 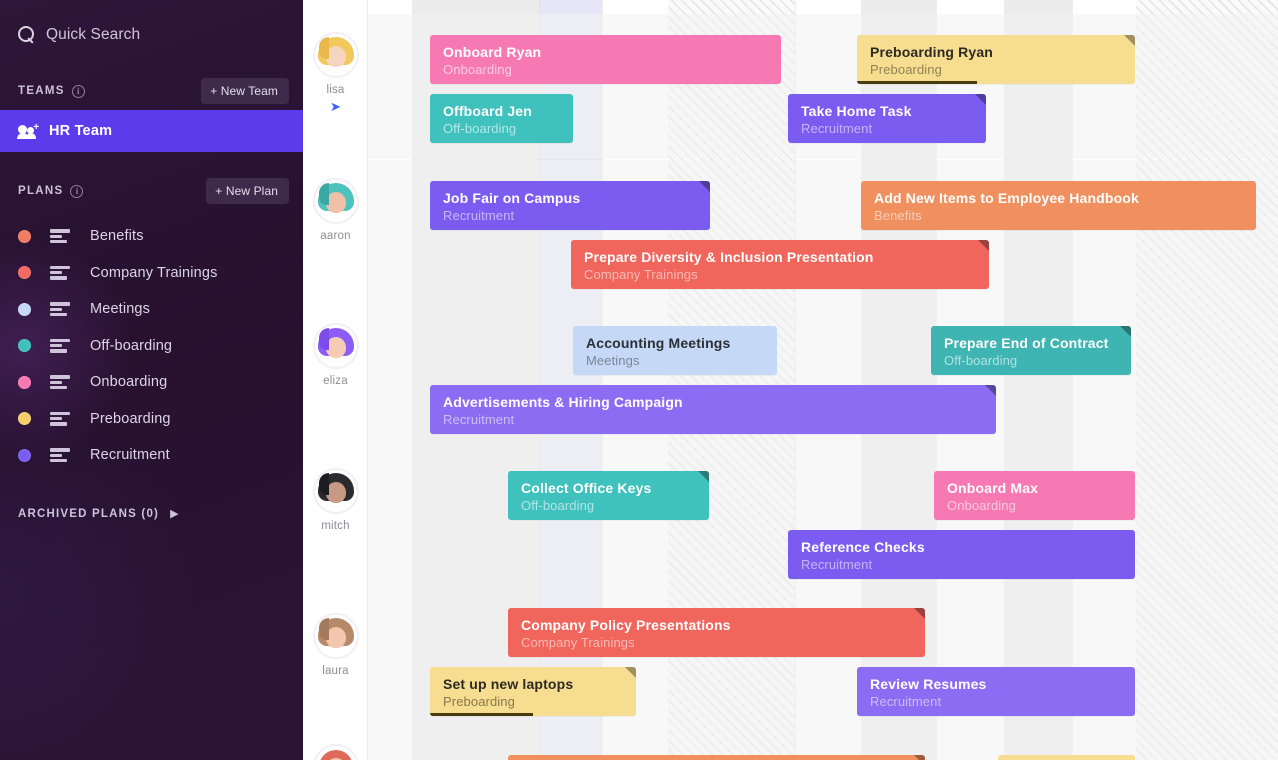 I want to click on timeline-task-bar: Set up new laptops Preboarding, so click(x=533, y=691).